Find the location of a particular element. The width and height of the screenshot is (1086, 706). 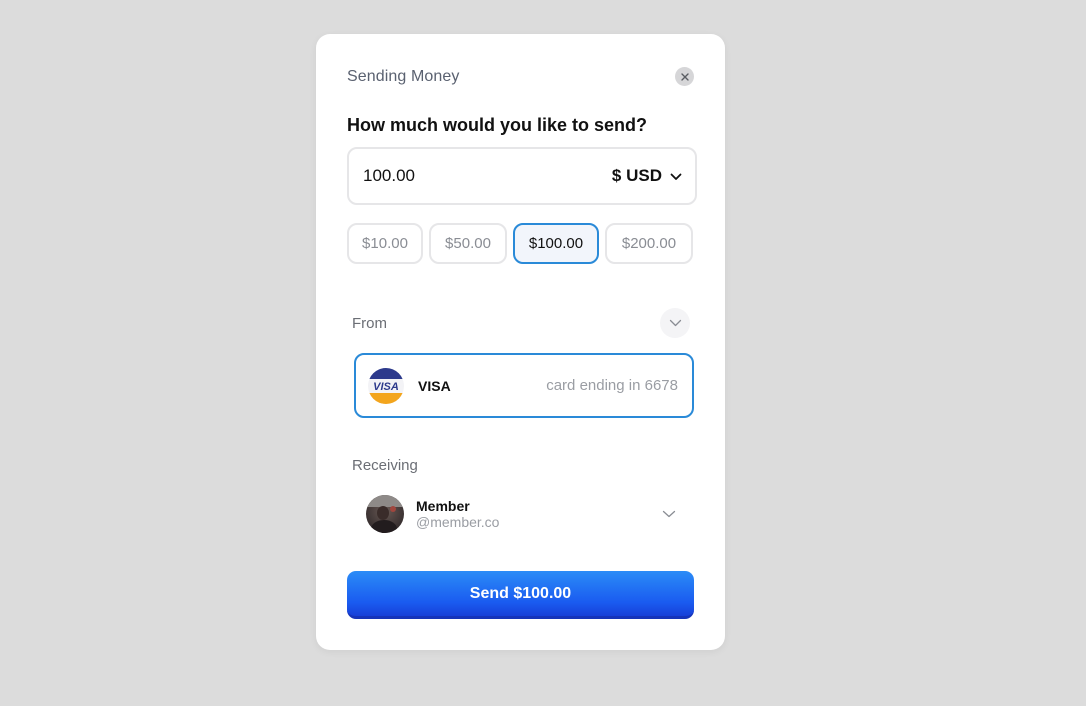

card-ending-text: card ending in 6678 is located at coordinates (612, 385).